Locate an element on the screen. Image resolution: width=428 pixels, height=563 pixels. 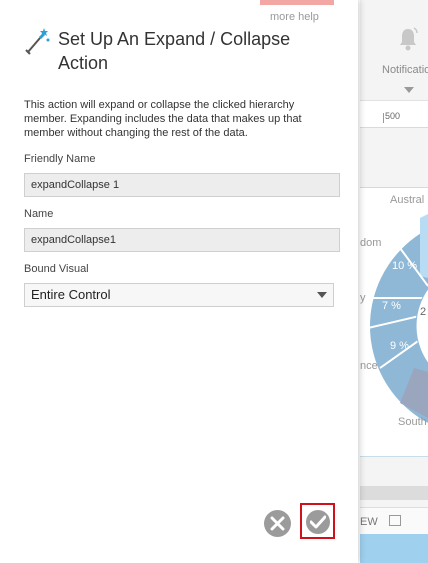
donut-segment is located at coordinates (424, 246).